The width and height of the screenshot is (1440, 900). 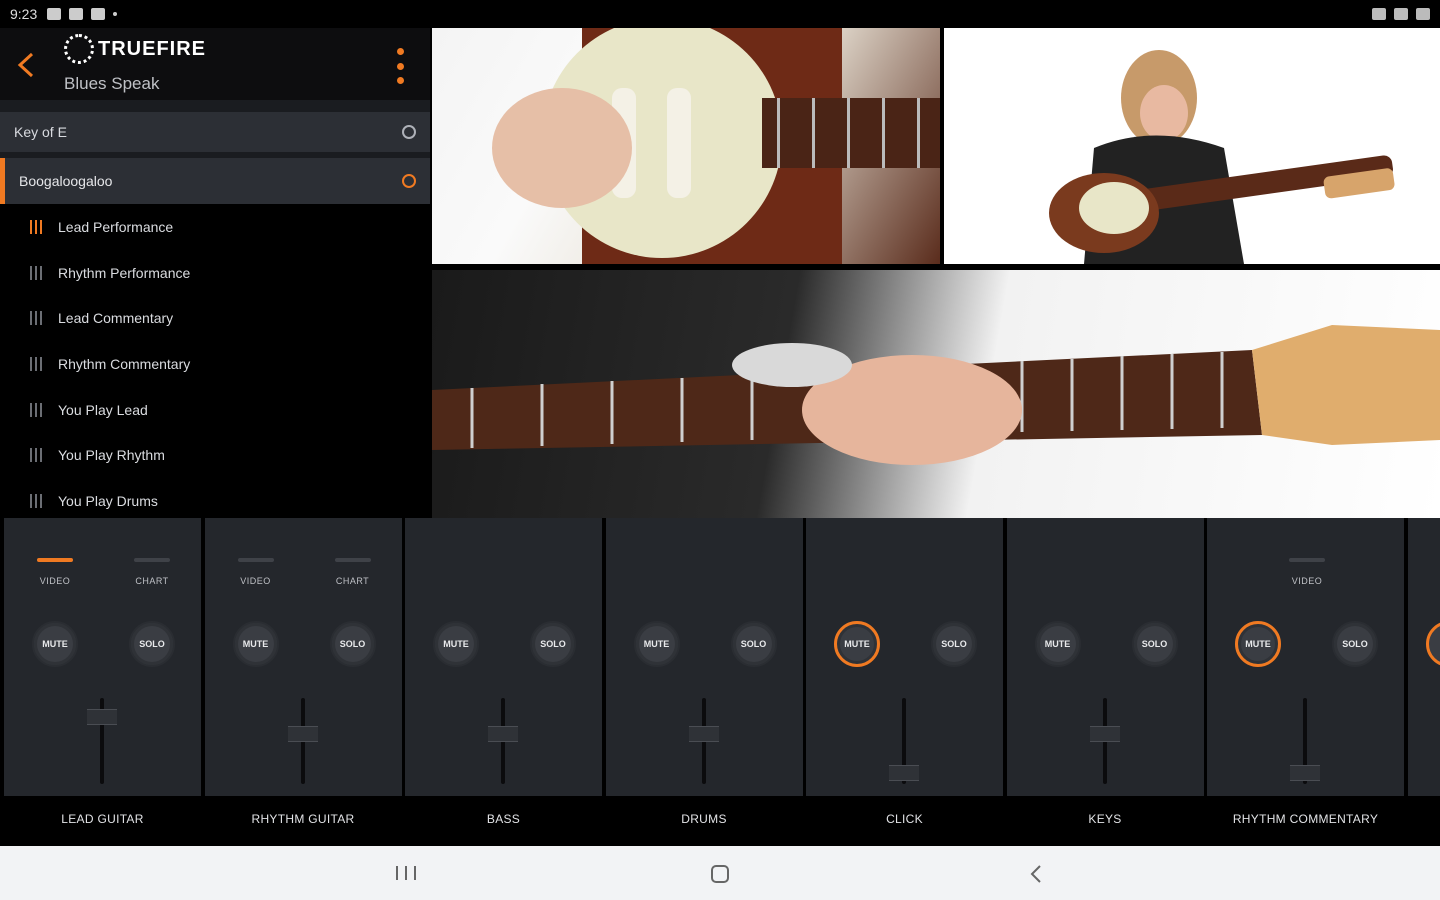 I want to click on key-label: Key of E, so click(x=40, y=132).